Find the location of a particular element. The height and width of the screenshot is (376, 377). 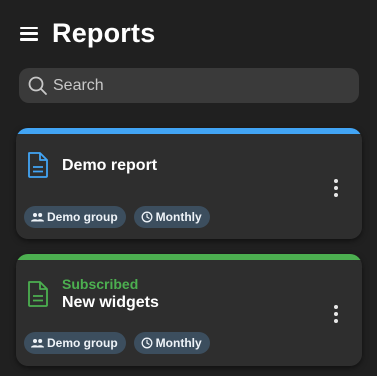

subscribed-status: Subscribed is located at coordinates (100, 284).